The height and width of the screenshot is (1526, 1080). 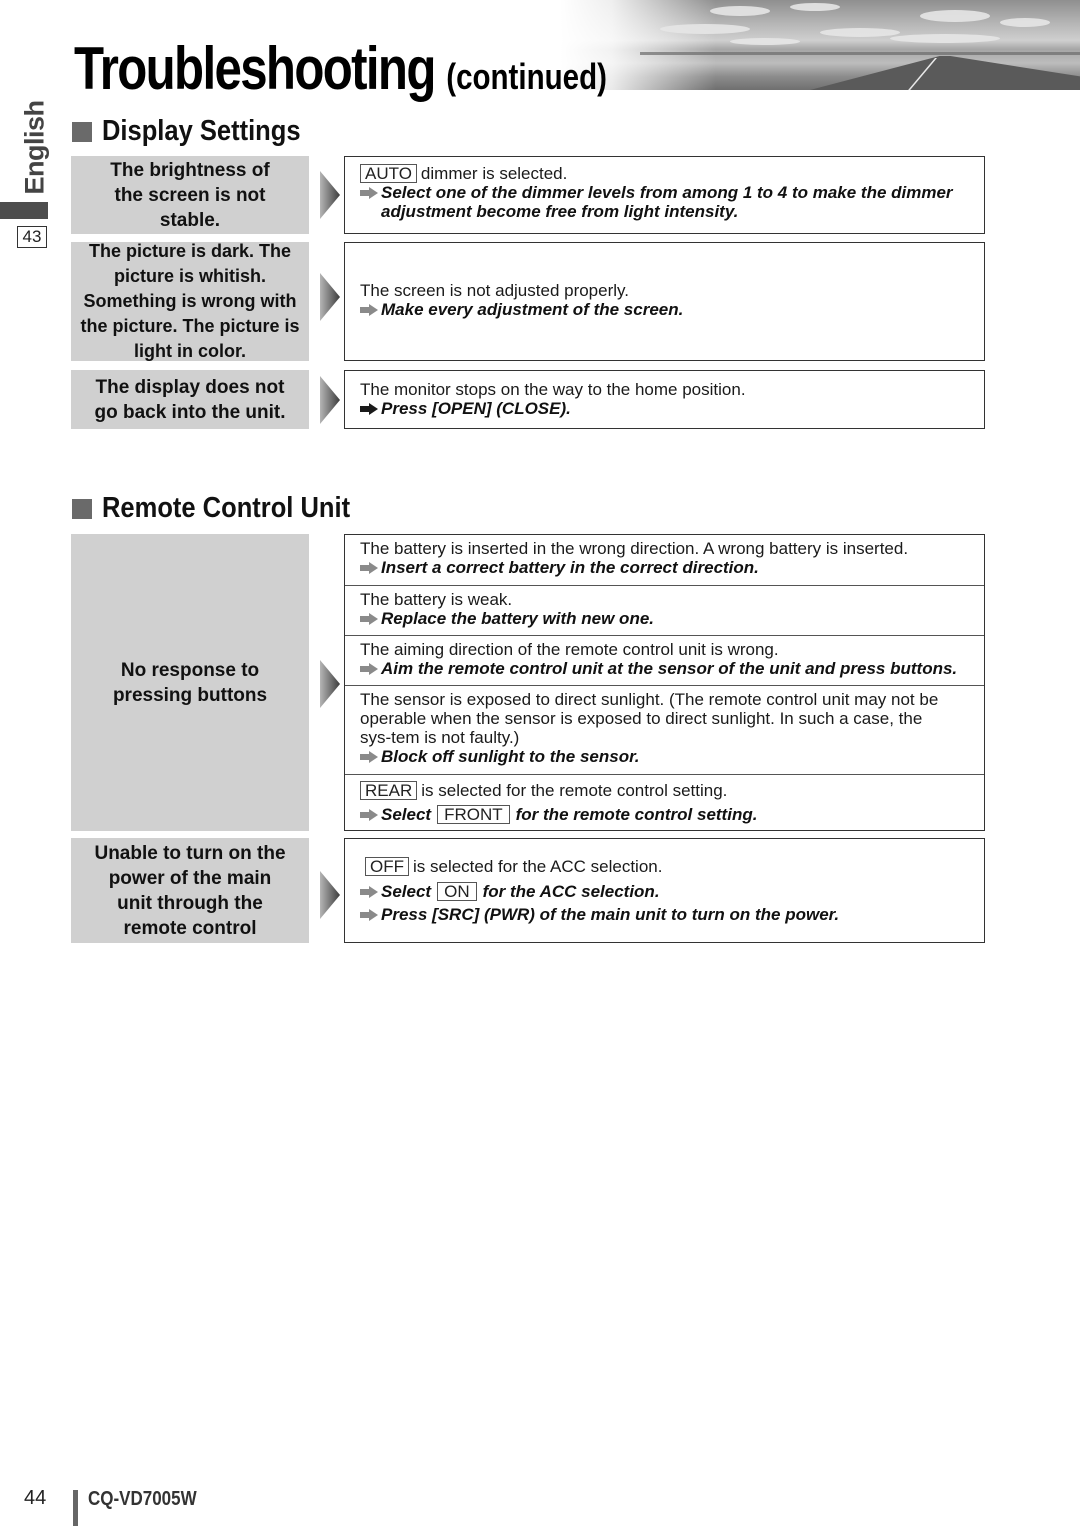 I want to click on language-tab: English, so click(x=35, y=147).